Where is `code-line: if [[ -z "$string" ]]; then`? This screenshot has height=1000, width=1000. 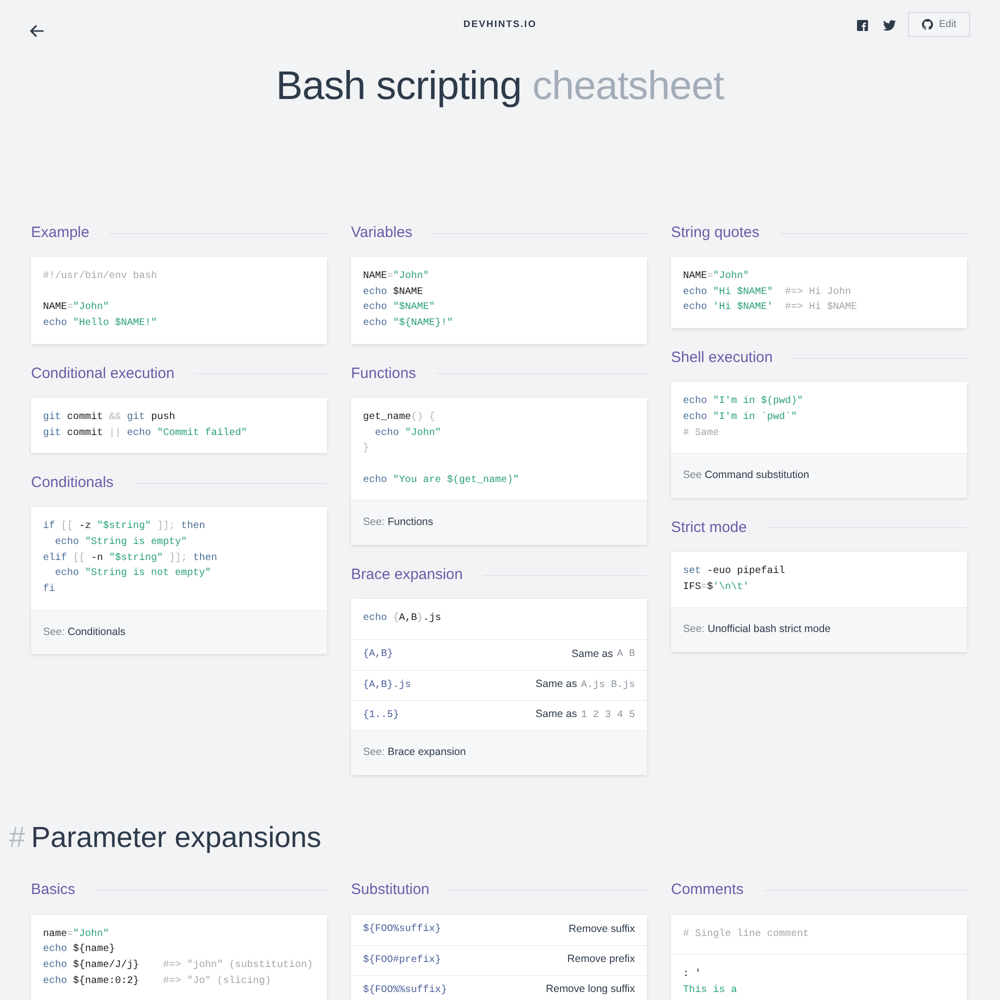
code-line: if [[ -z "$string" ]]; then is located at coordinates (124, 527).